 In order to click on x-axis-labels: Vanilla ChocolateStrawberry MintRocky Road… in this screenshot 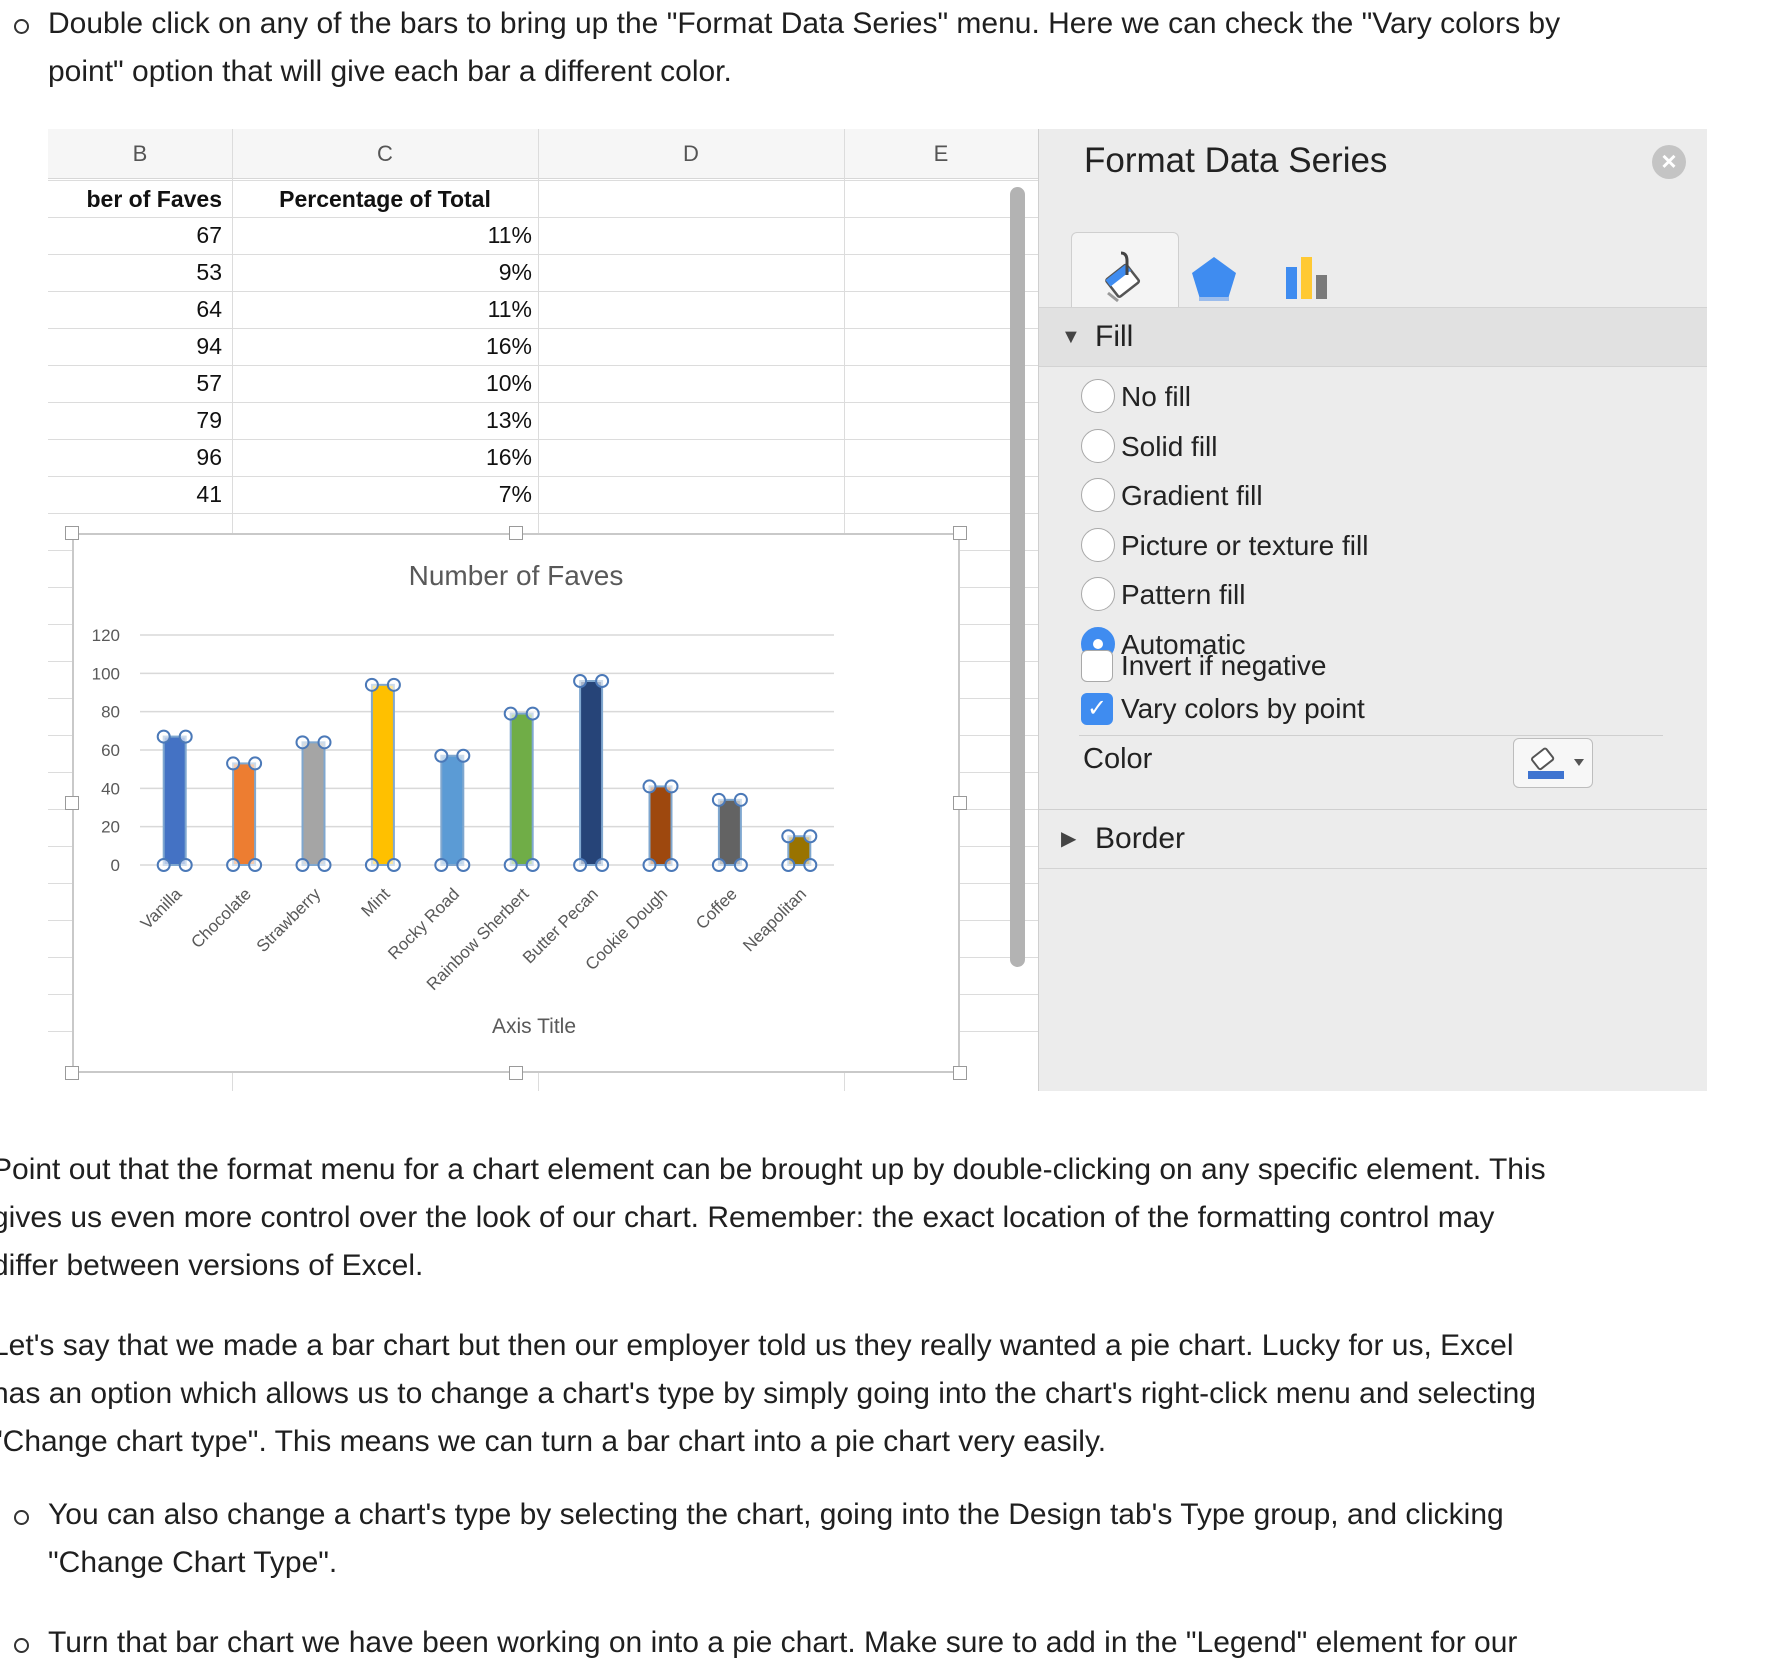, I will do `click(473, 939)`.